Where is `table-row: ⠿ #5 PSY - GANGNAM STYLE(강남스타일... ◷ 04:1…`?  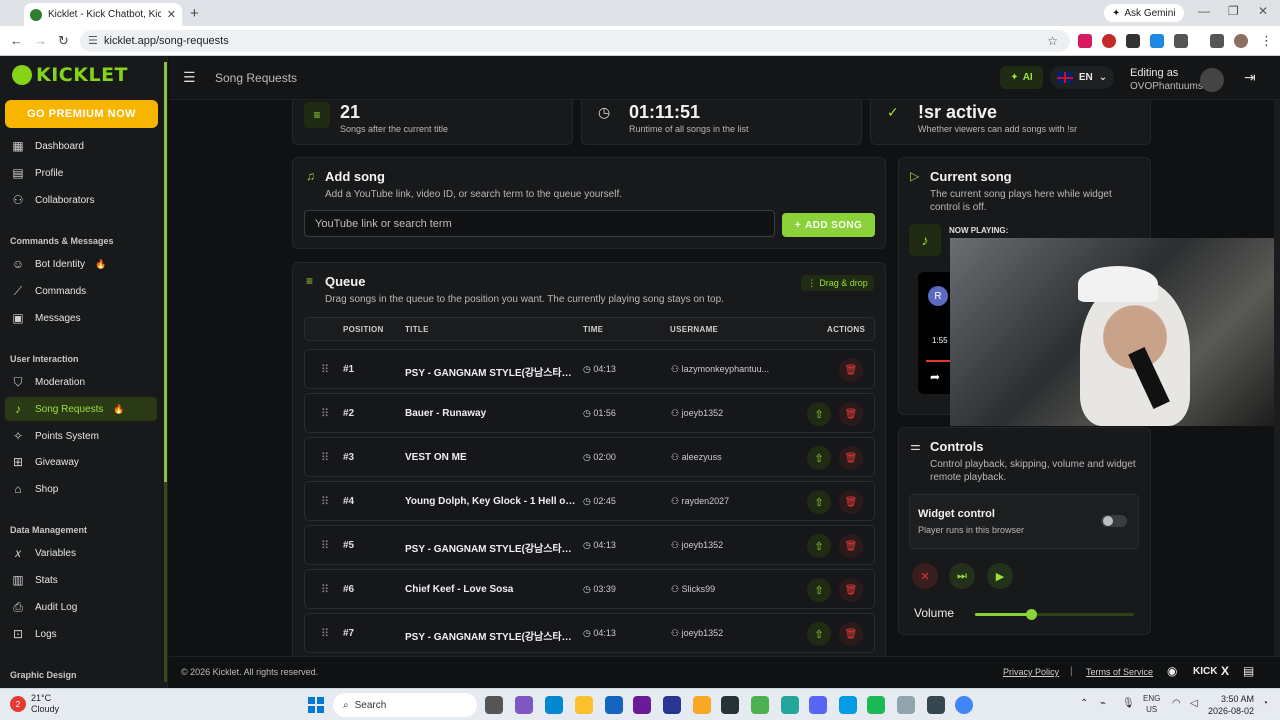
table-row: ⠿ #5 PSY - GANGNAM STYLE(강남스타일... ◷ 04:1… is located at coordinates (589, 545).